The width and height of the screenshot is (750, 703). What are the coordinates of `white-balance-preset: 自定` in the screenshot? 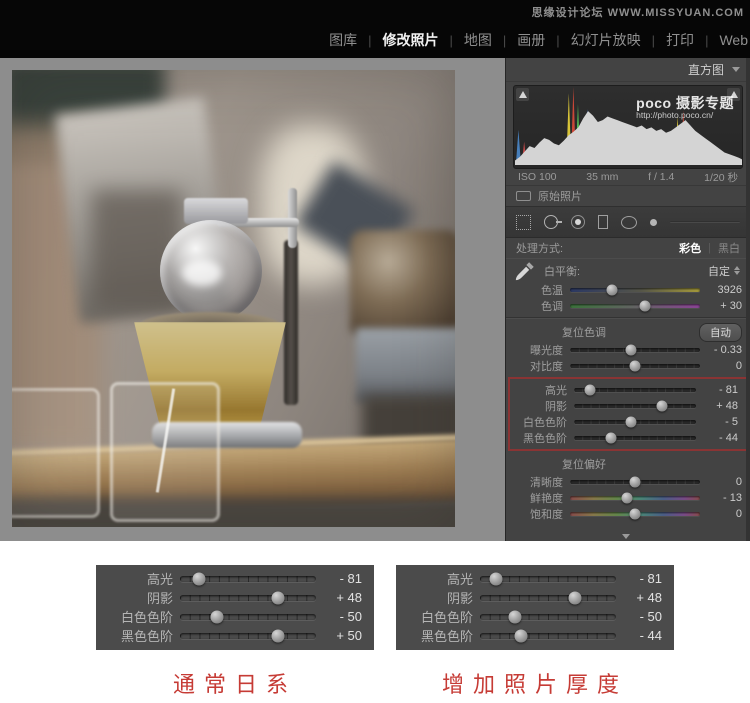 It's located at (724, 271).